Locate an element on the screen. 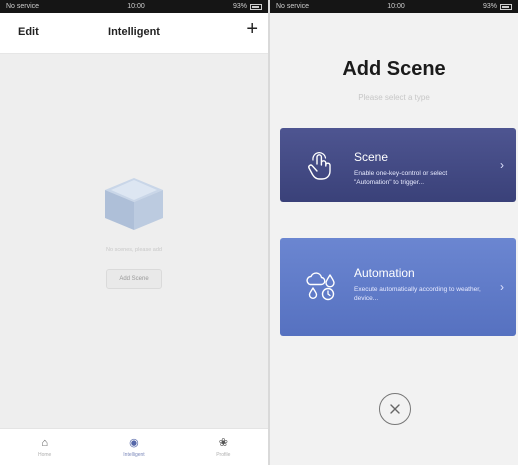  tab-intelligent: ◉ Intelligent is located at coordinates (134, 447).